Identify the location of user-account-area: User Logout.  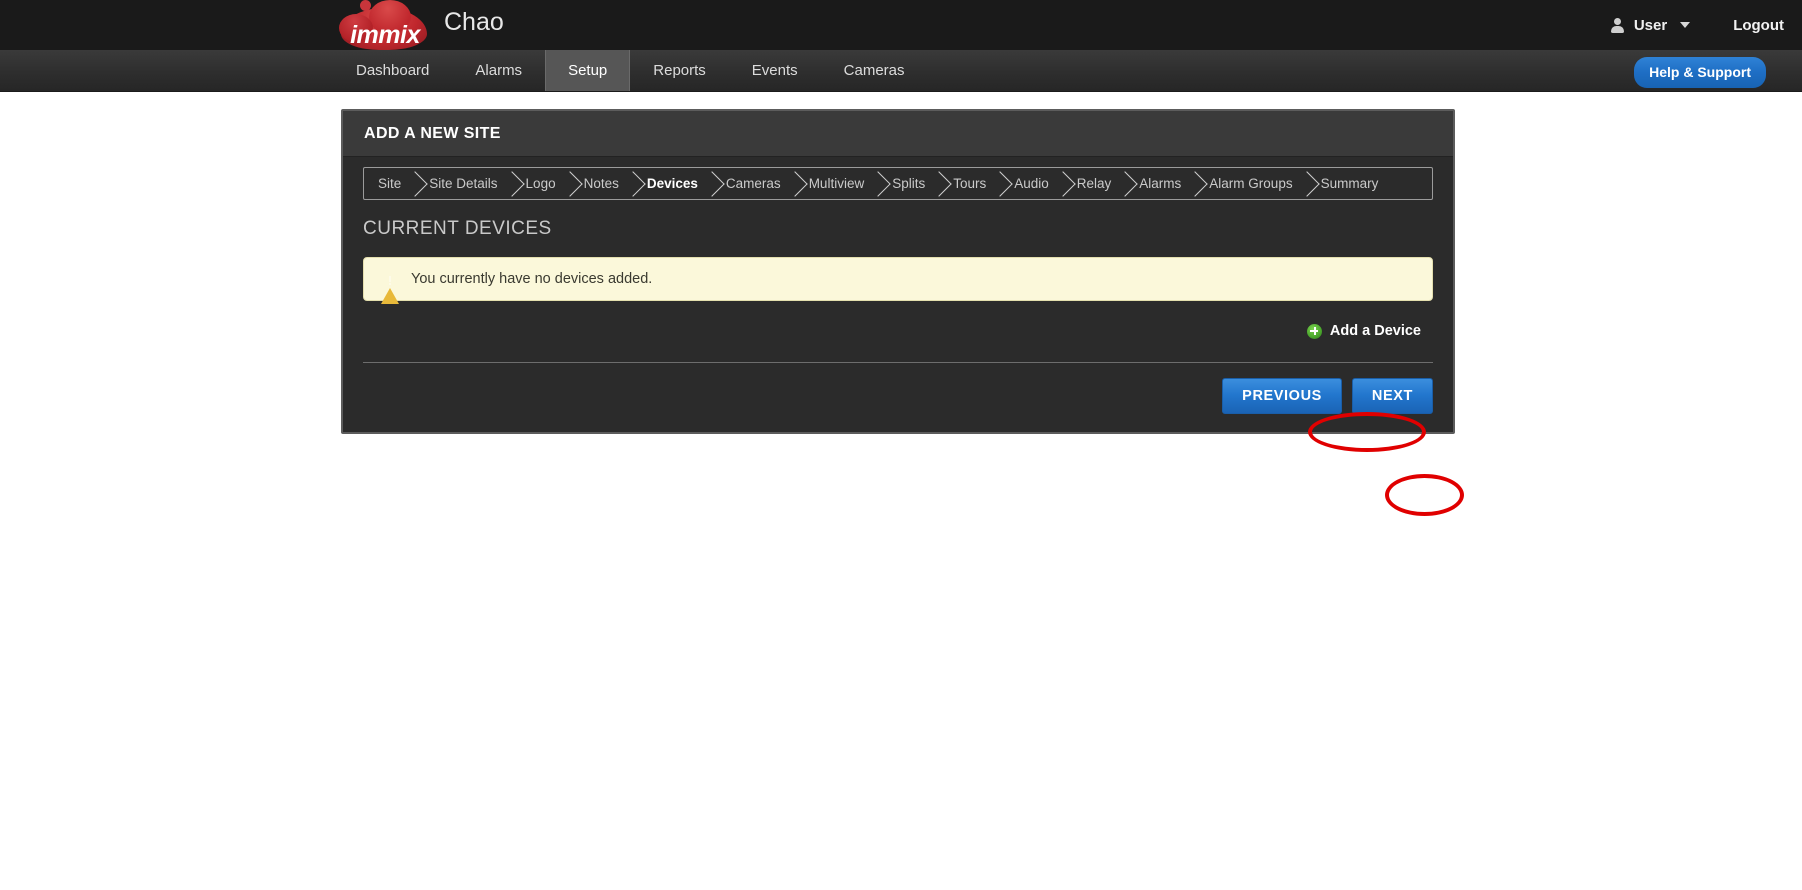
(1705, 25).